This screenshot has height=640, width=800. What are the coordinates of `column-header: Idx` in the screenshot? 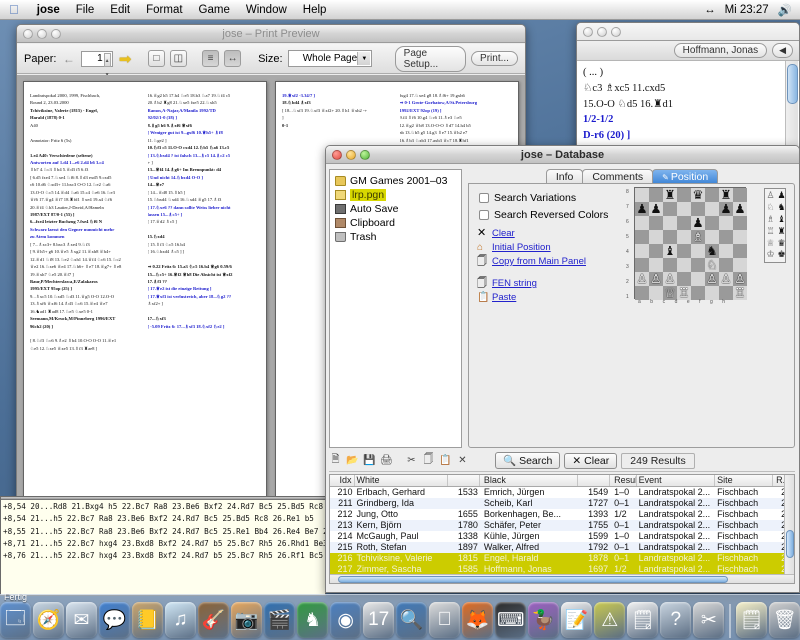 It's located at (342, 480).